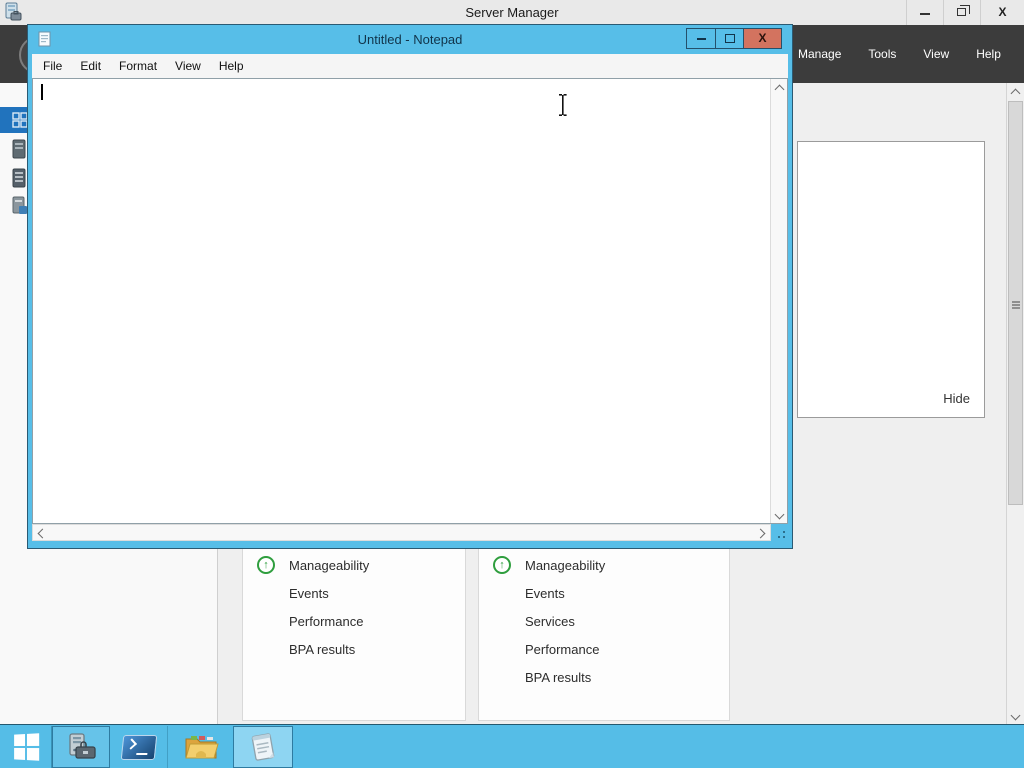 This screenshot has height=768, width=1024. What do you see at coordinates (188, 66) in the screenshot?
I see `notepad-menu-view: View` at bounding box center [188, 66].